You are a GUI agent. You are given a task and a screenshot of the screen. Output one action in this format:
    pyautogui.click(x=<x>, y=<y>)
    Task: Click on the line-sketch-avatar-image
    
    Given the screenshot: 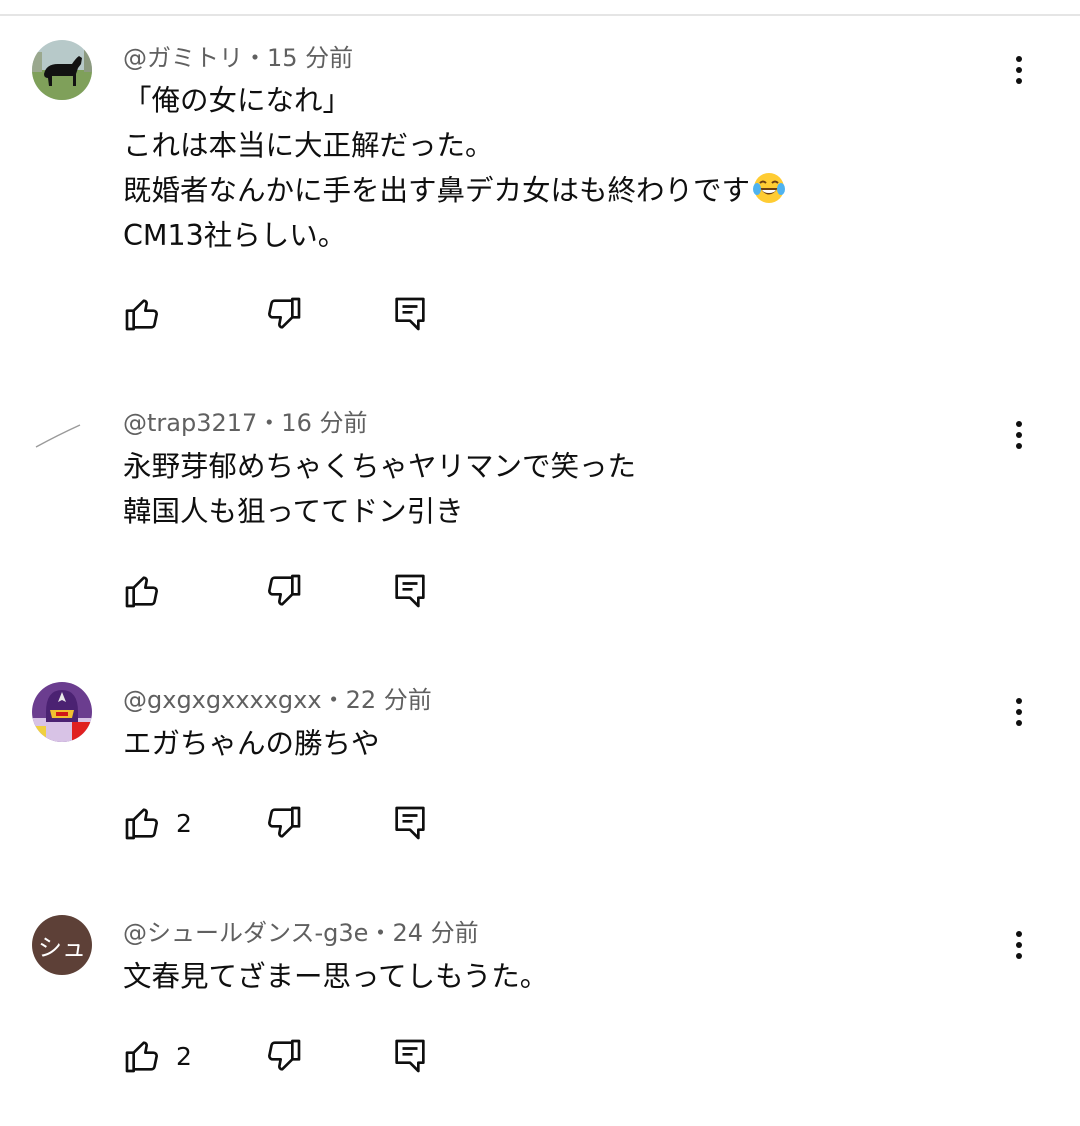 What is the action you would take?
    pyautogui.click(x=62, y=435)
    